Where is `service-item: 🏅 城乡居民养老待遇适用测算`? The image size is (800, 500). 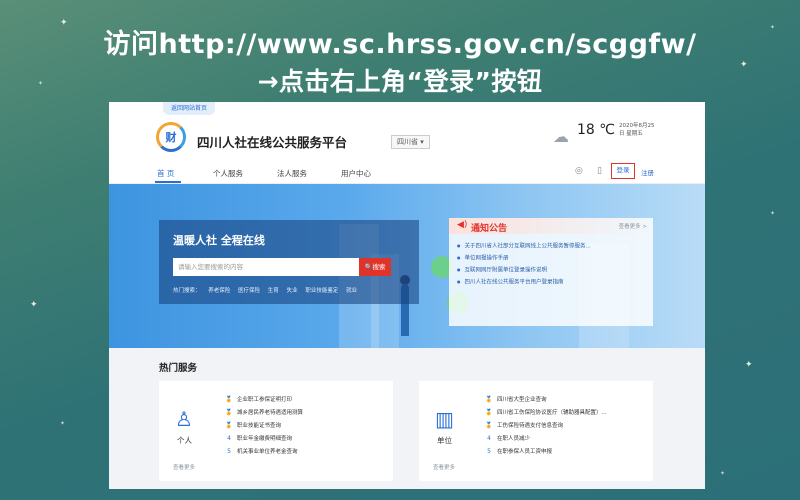 service-item: 🏅 城乡居民养老待遇适用测算 is located at coordinates (264, 412).